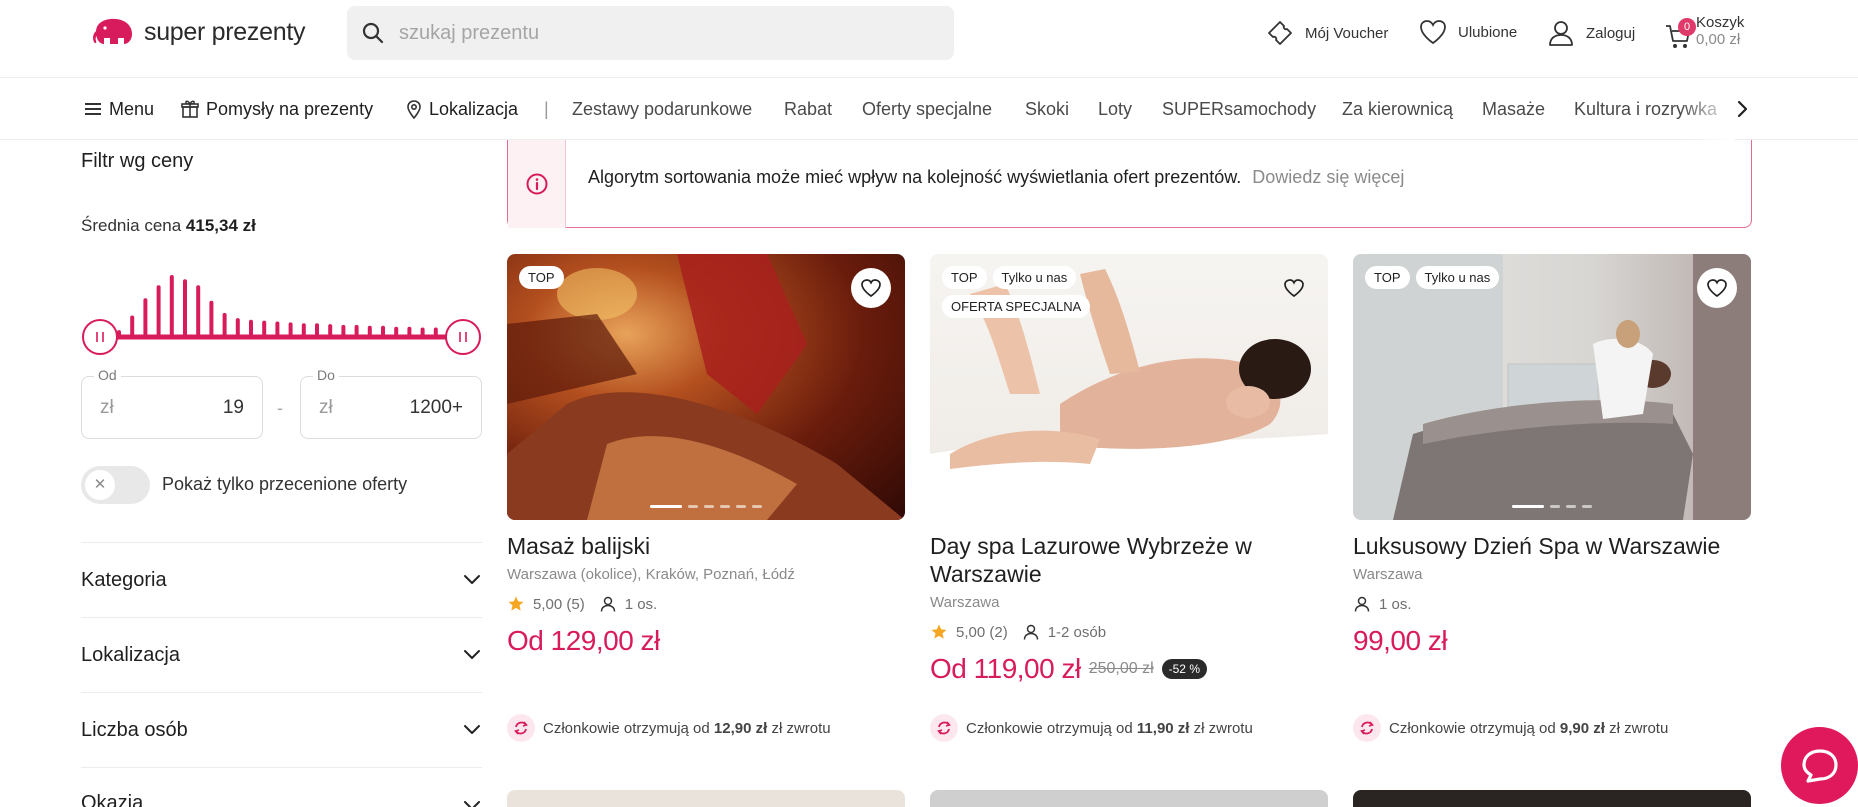 The width and height of the screenshot is (1858, 807). Describe the element at coordinates (1742, 109) in the screenshot. I see `nav-next-button` at that location.